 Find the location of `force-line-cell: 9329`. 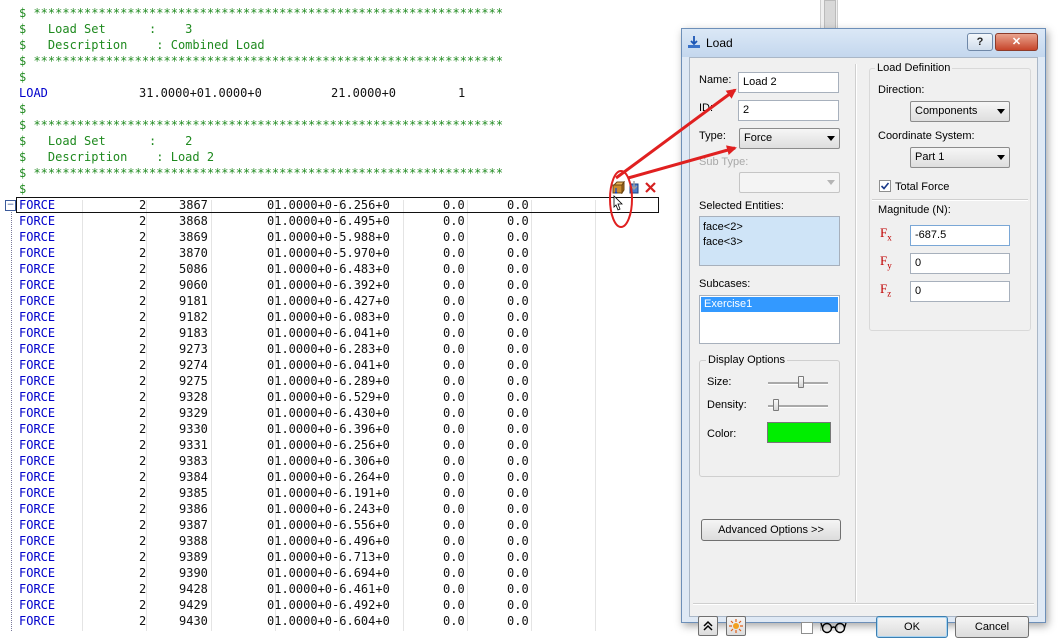

force-line-cell: 9329 is located at coordinates (193, 413).